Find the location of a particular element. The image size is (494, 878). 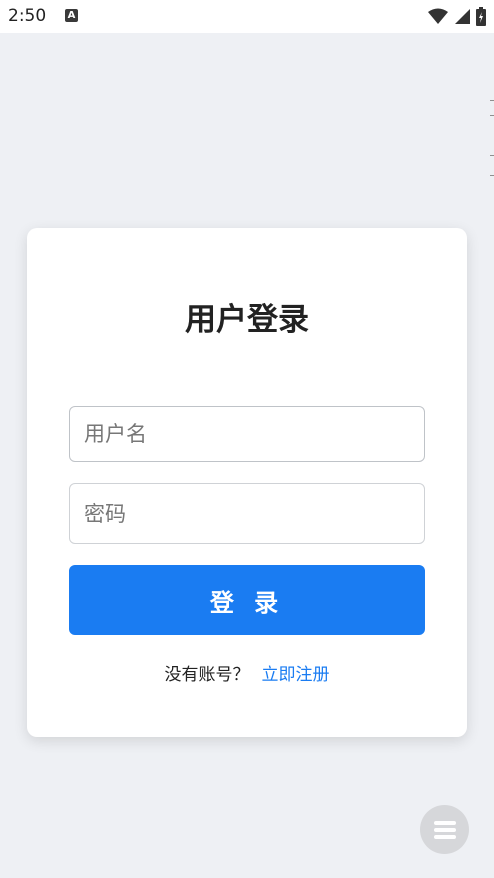

floating-menu-button is located at coordinates (444, 829).